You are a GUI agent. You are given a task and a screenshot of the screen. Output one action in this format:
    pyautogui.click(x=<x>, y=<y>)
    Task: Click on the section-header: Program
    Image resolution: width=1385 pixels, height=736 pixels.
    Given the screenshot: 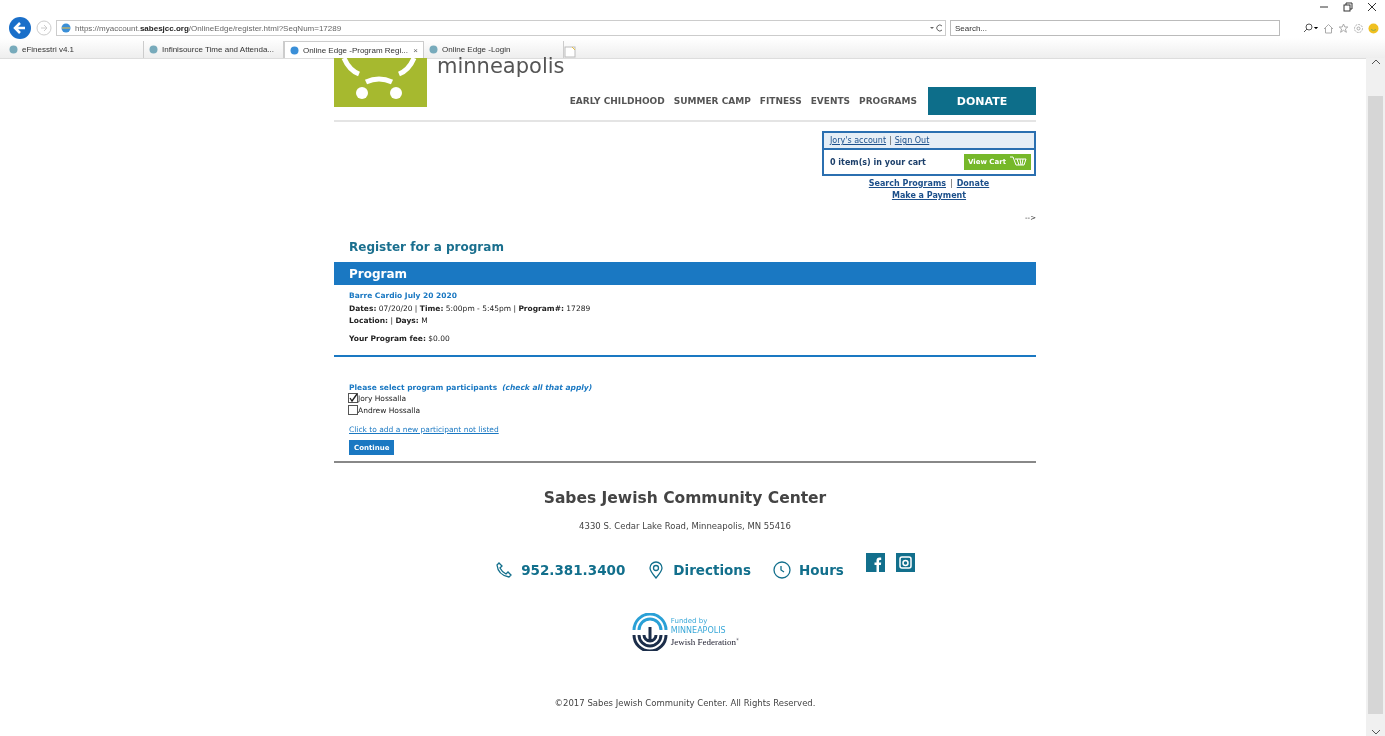 What is the action you would take?
    pyautogui.click(x=685, y=273)
    